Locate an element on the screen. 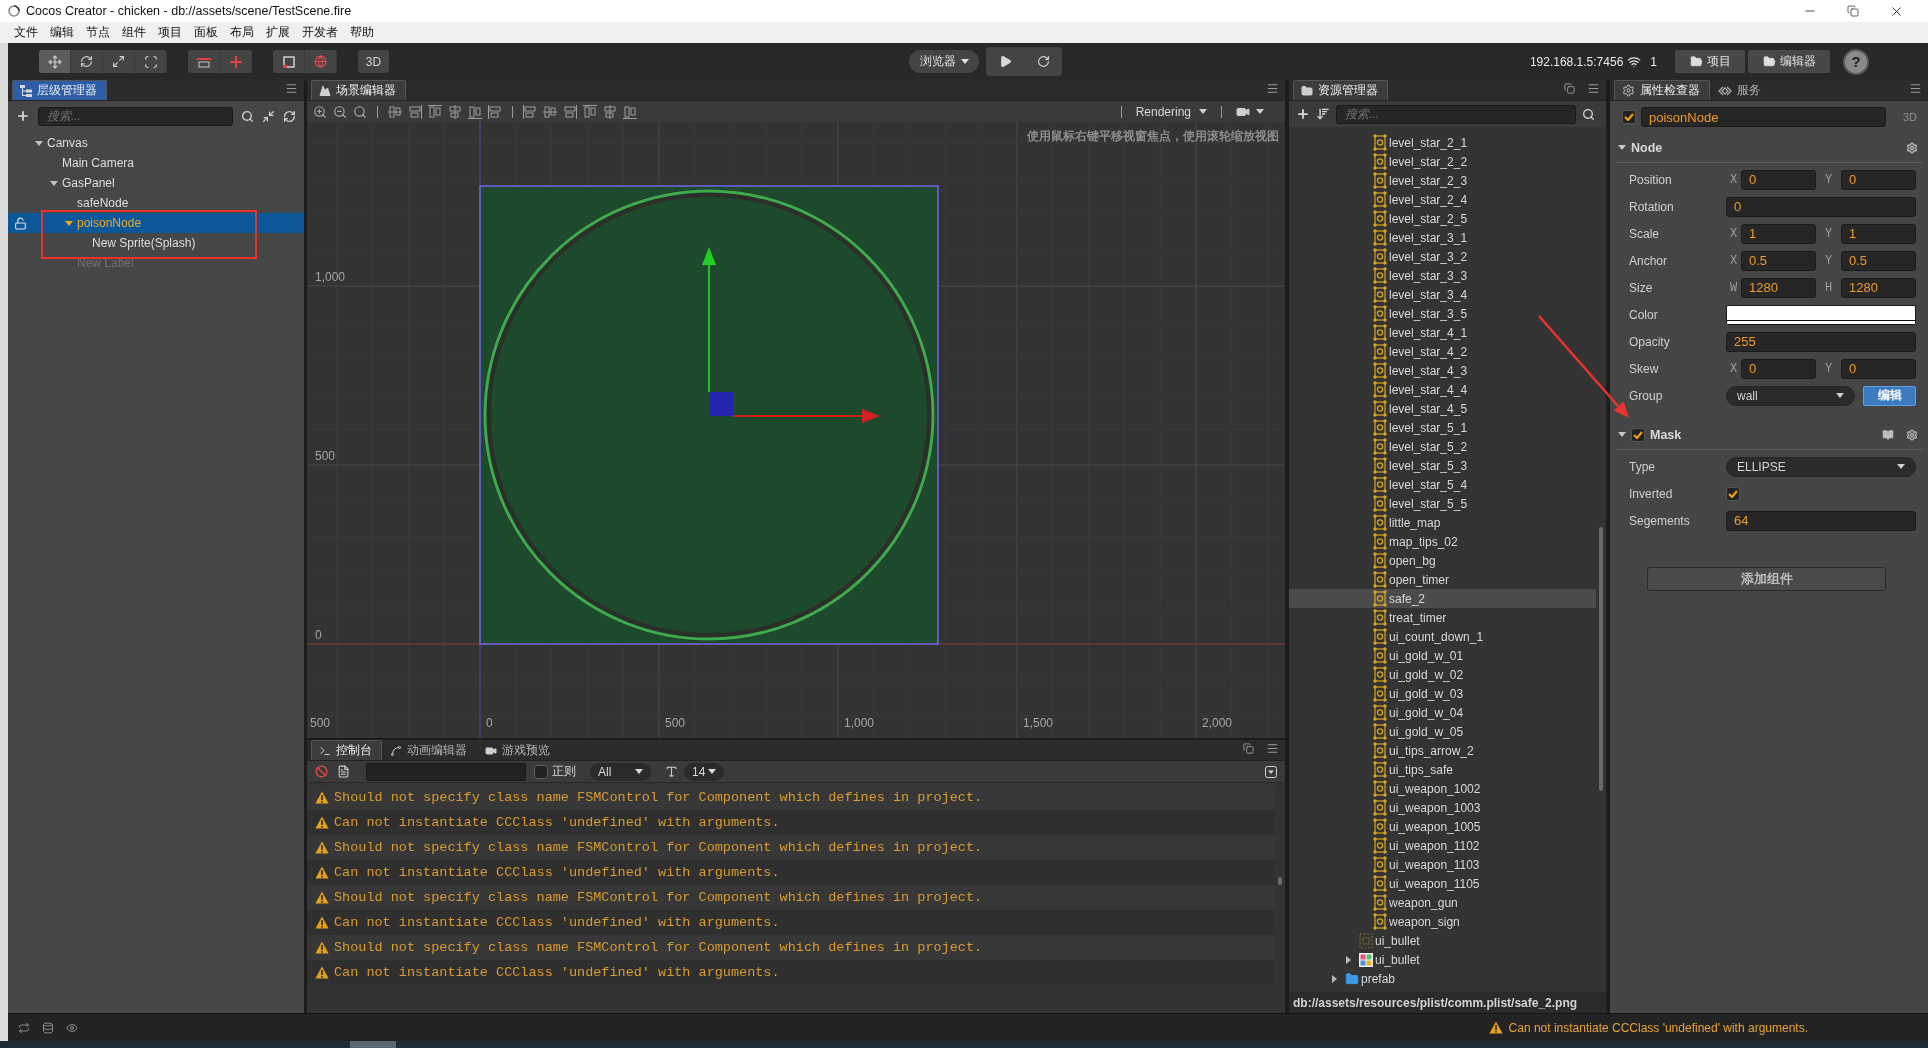  help-button: ? is located at coordinates (1856, 61).